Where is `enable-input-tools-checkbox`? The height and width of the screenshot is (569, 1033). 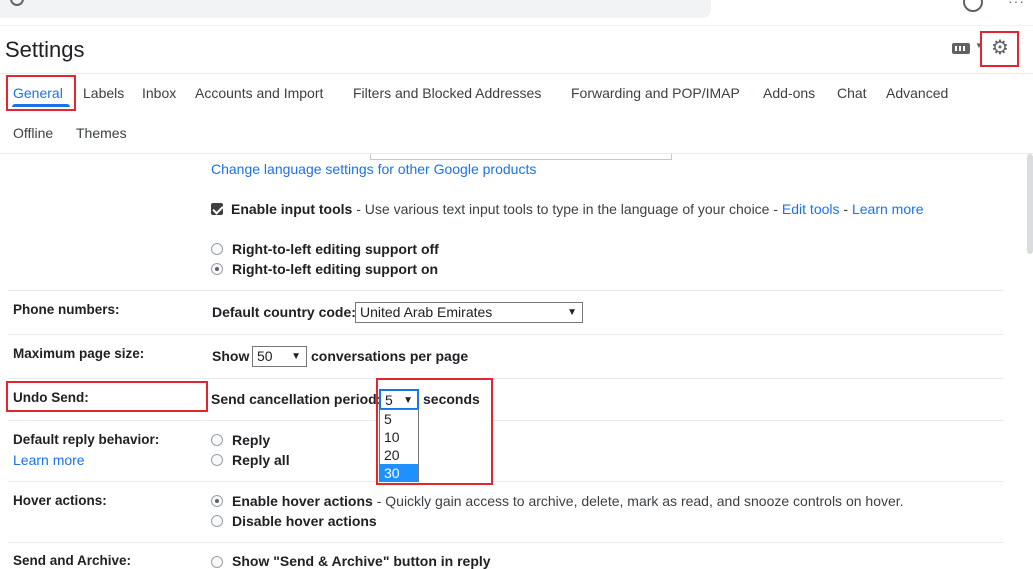 enable-input-tools-checkbox is located at coordinates (217, 209).